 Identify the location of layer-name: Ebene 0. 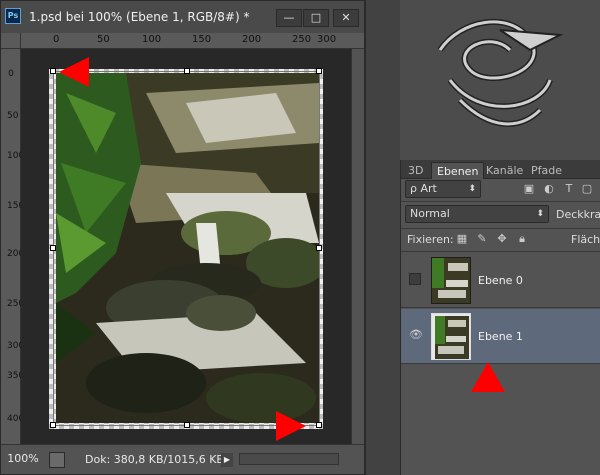
(500, 280).